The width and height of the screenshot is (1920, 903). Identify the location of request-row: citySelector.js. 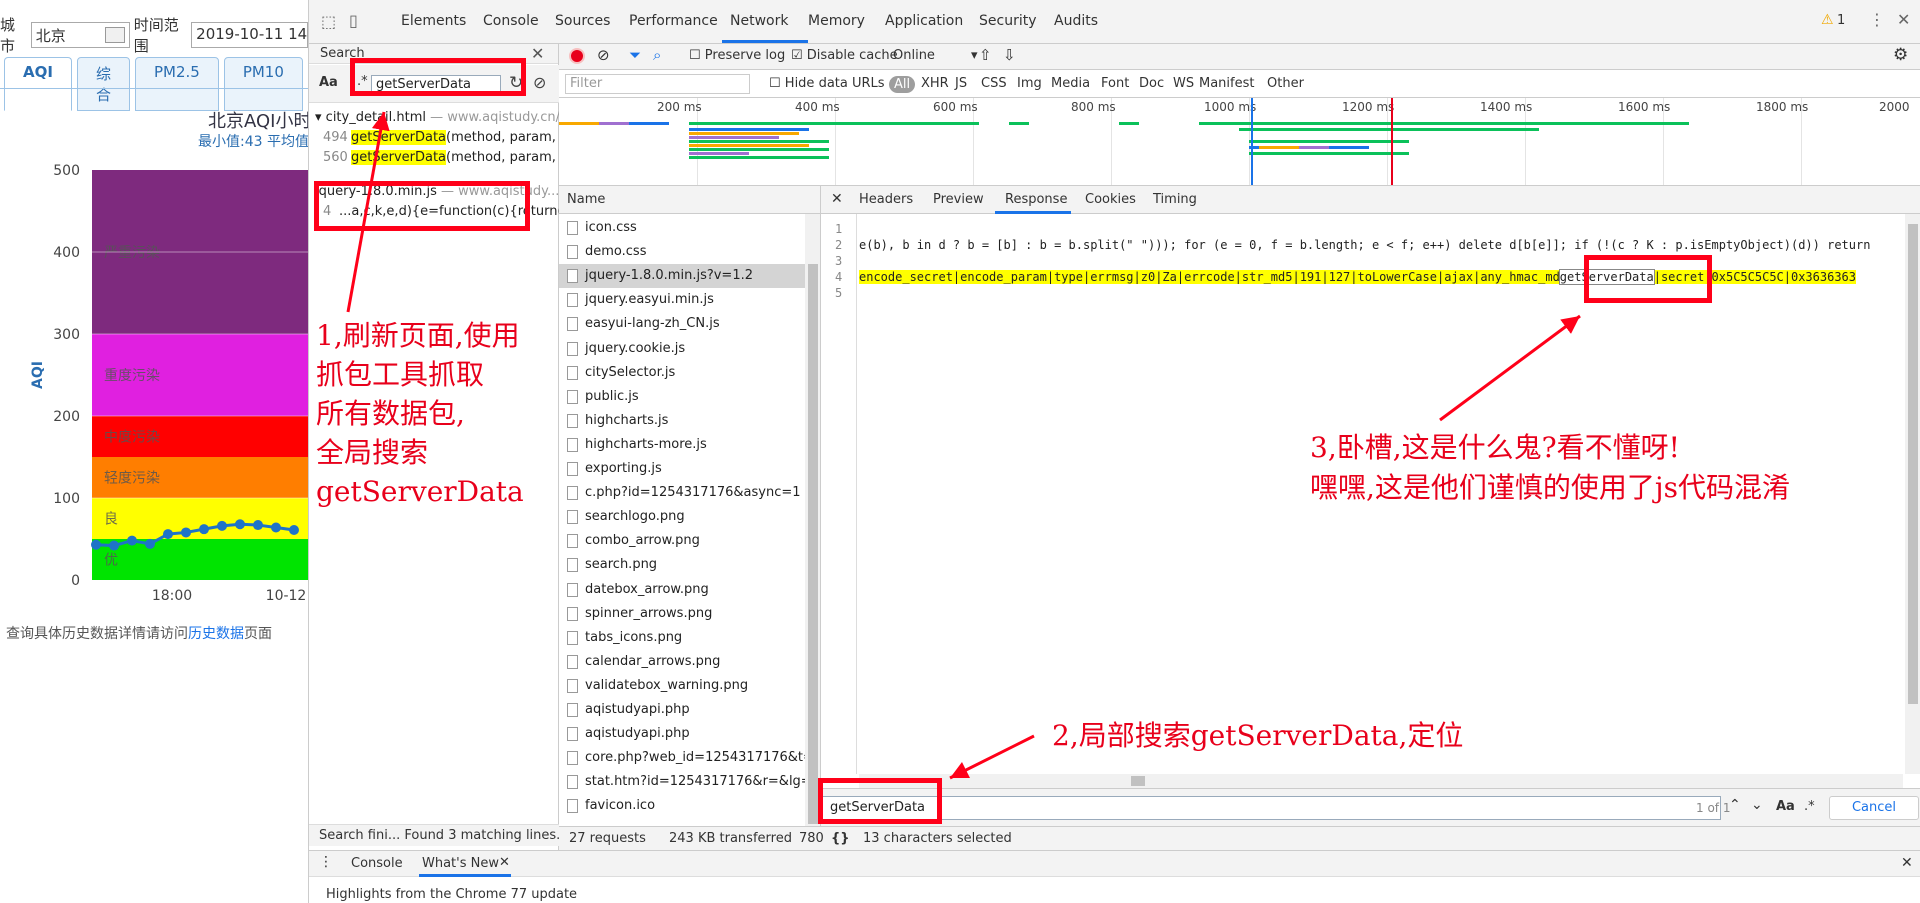
(682, 373).